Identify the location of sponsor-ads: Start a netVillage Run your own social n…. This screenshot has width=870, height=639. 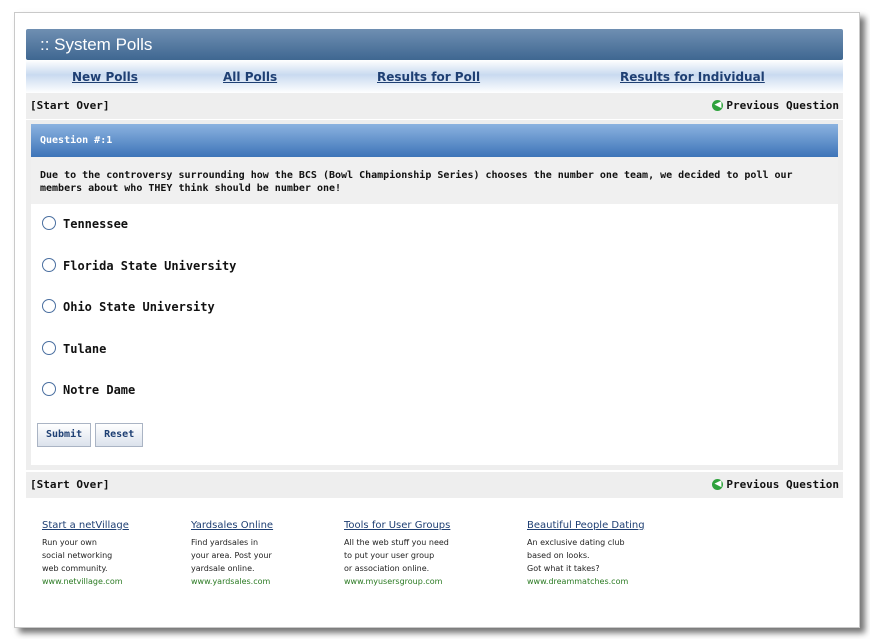
(434, 565).